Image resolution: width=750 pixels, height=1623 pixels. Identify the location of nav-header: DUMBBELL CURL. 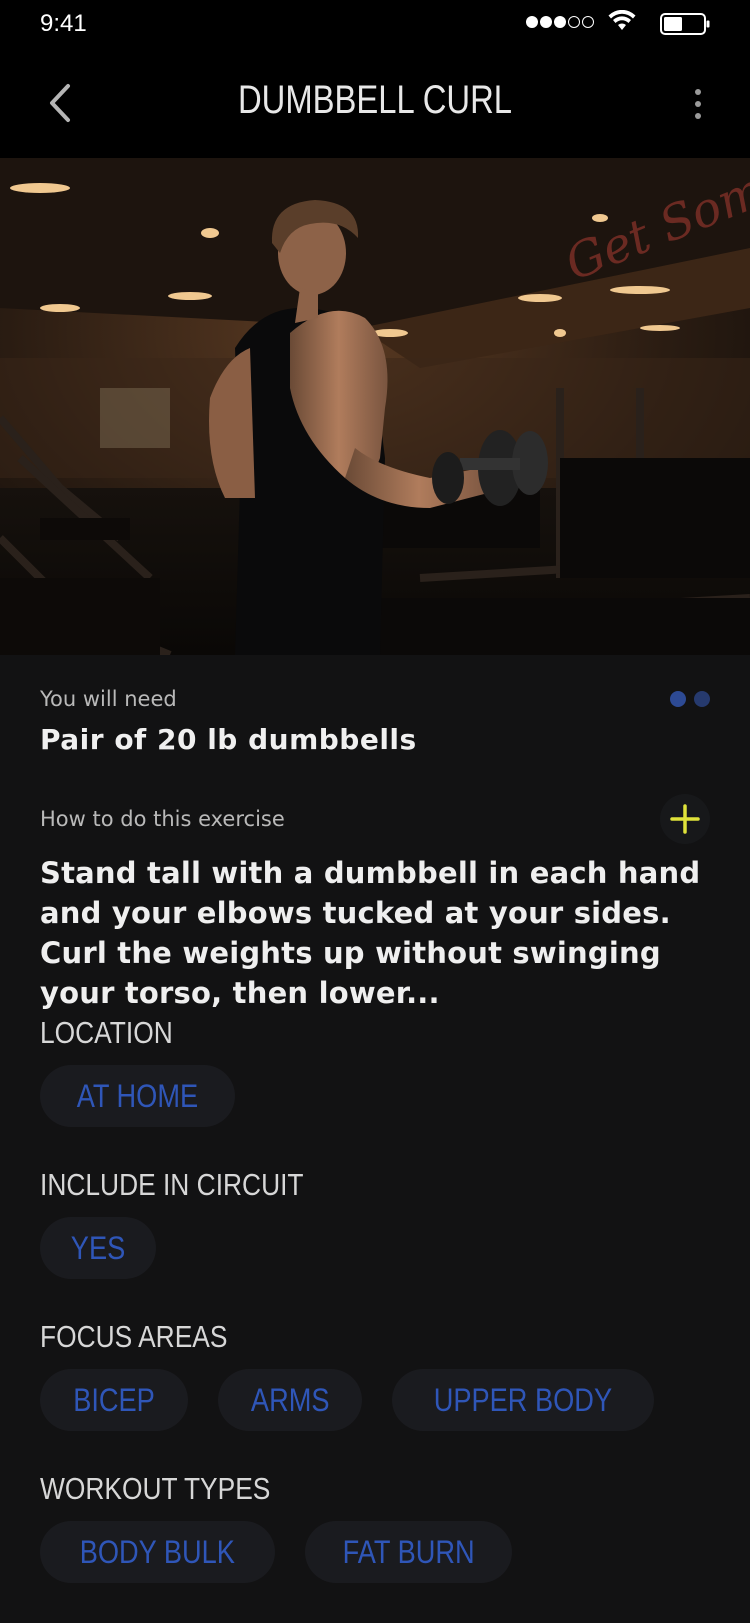
(375, 103).